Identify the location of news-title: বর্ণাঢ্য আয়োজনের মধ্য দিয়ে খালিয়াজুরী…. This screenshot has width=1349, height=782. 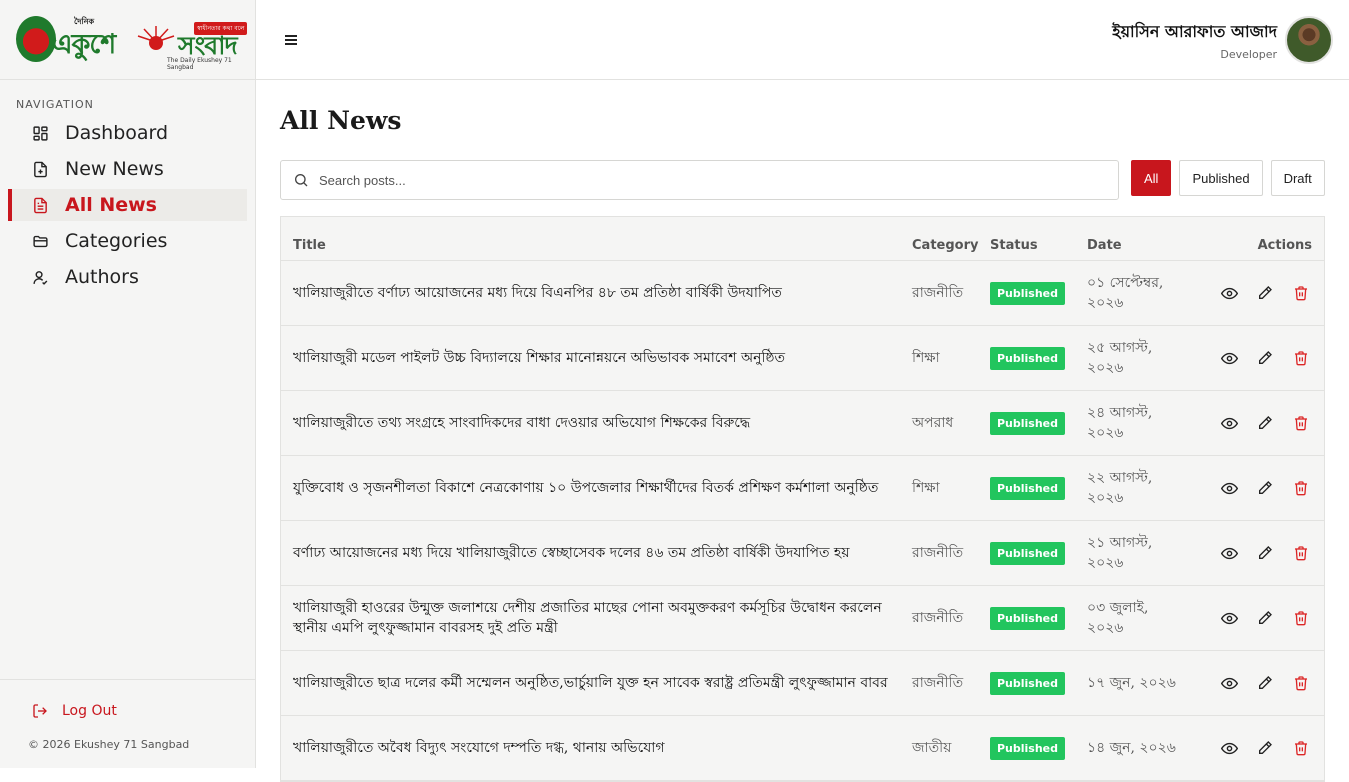
(590, 553).